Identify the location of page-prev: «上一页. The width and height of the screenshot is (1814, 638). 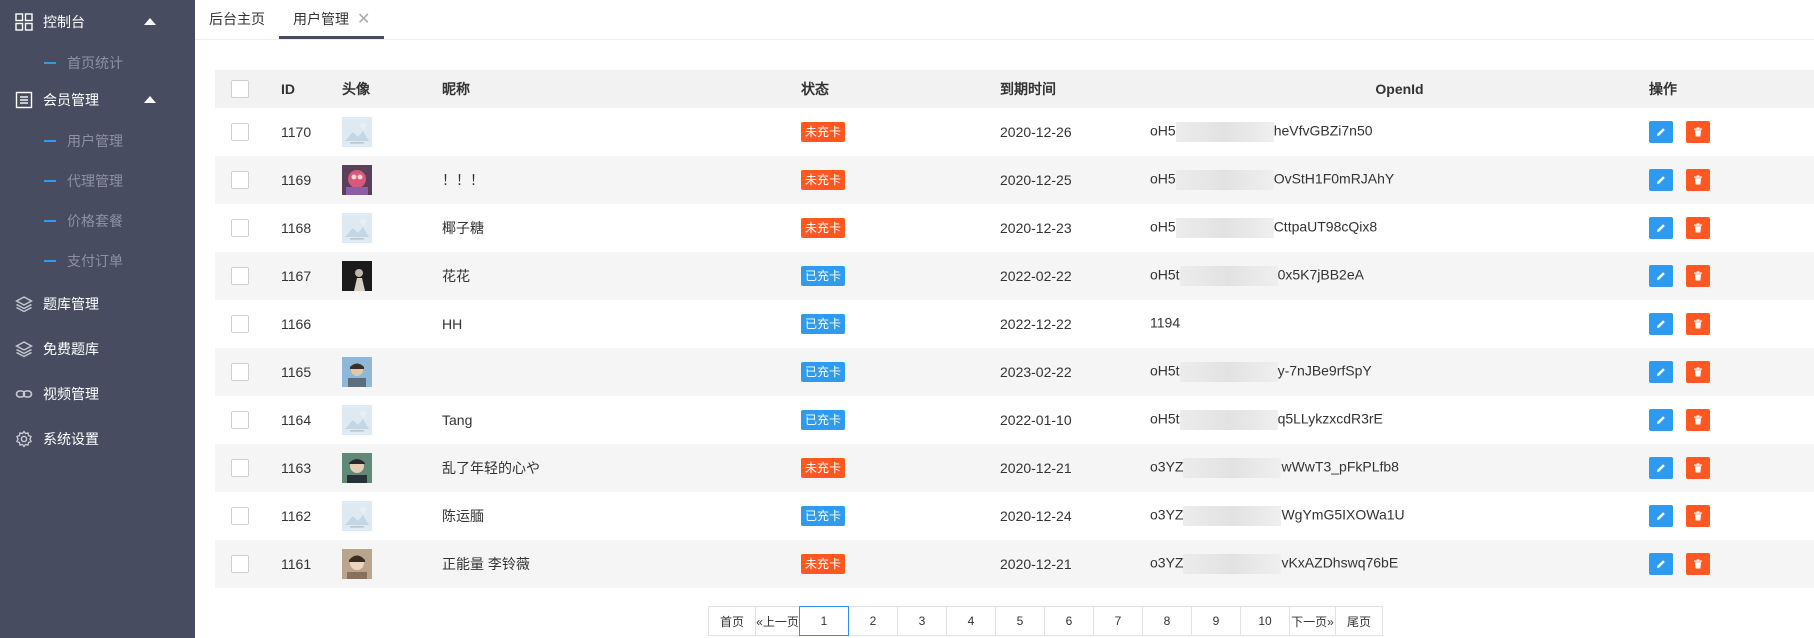
(777, 621).